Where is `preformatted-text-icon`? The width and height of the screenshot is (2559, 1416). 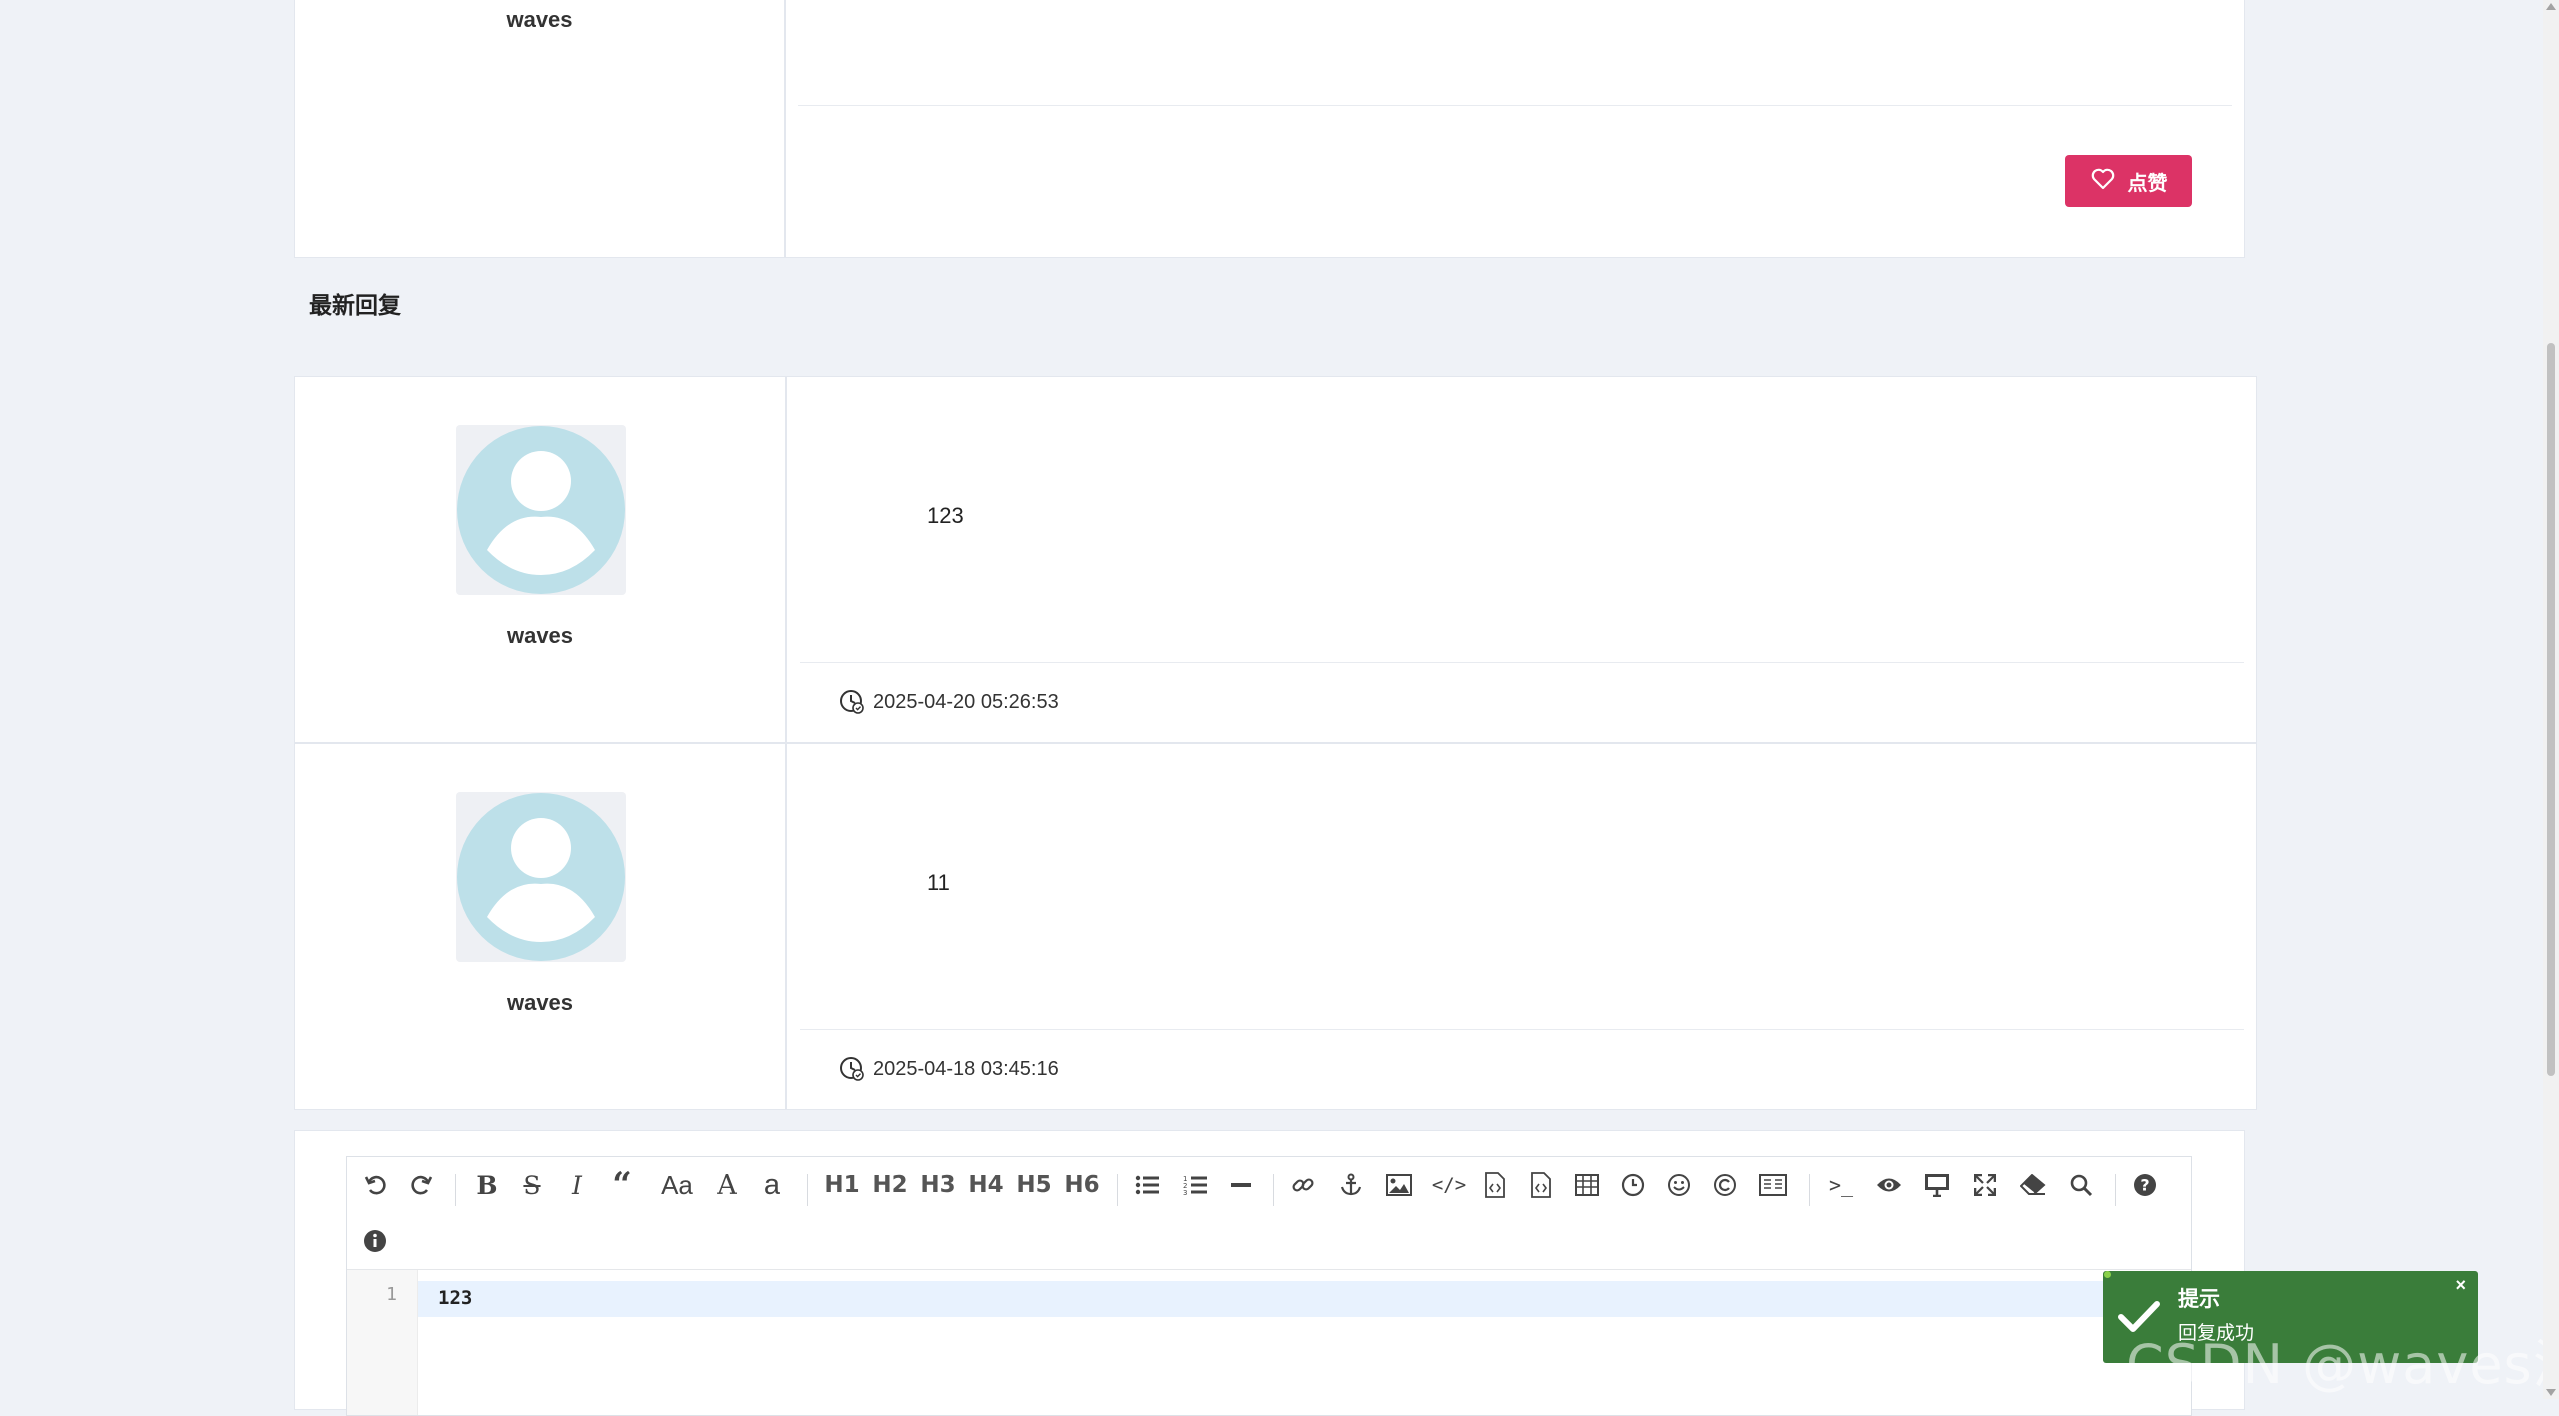
preformatted-text-icon is located at coordinates (1541, 1185).